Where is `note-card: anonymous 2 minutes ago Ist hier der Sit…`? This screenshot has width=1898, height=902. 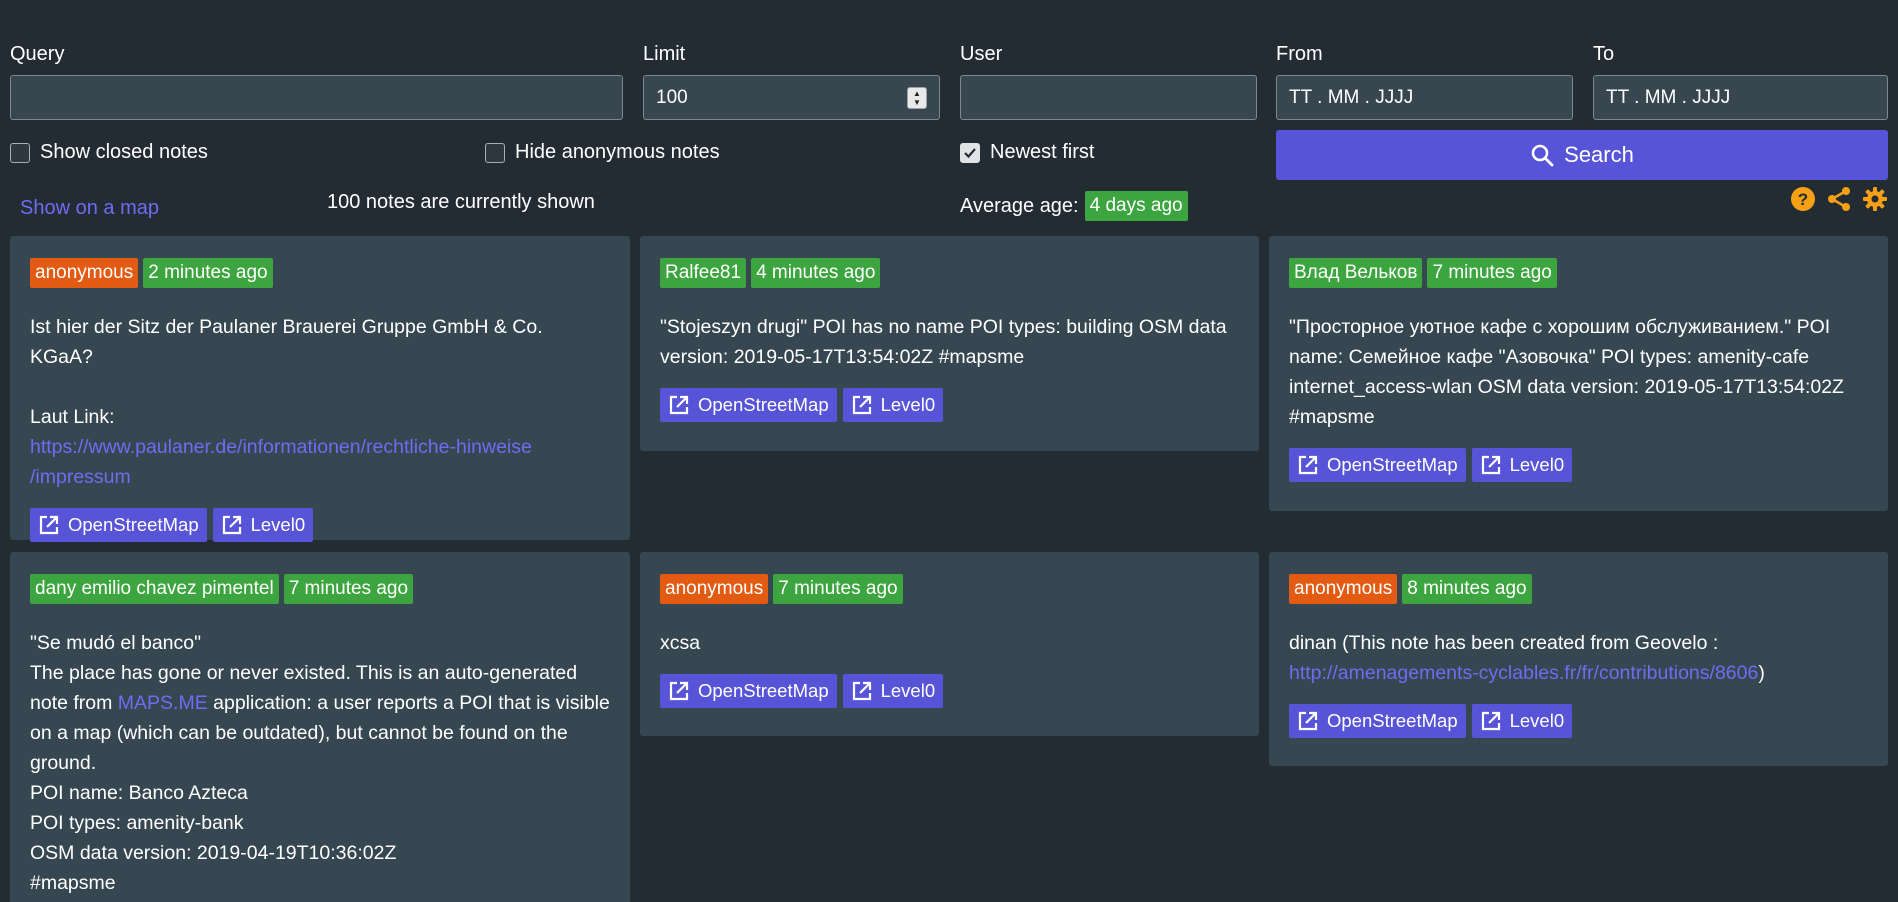
note-card: anonymous 2 minutes ago Ist hier der Sit… is located at coordinates (320, 389).